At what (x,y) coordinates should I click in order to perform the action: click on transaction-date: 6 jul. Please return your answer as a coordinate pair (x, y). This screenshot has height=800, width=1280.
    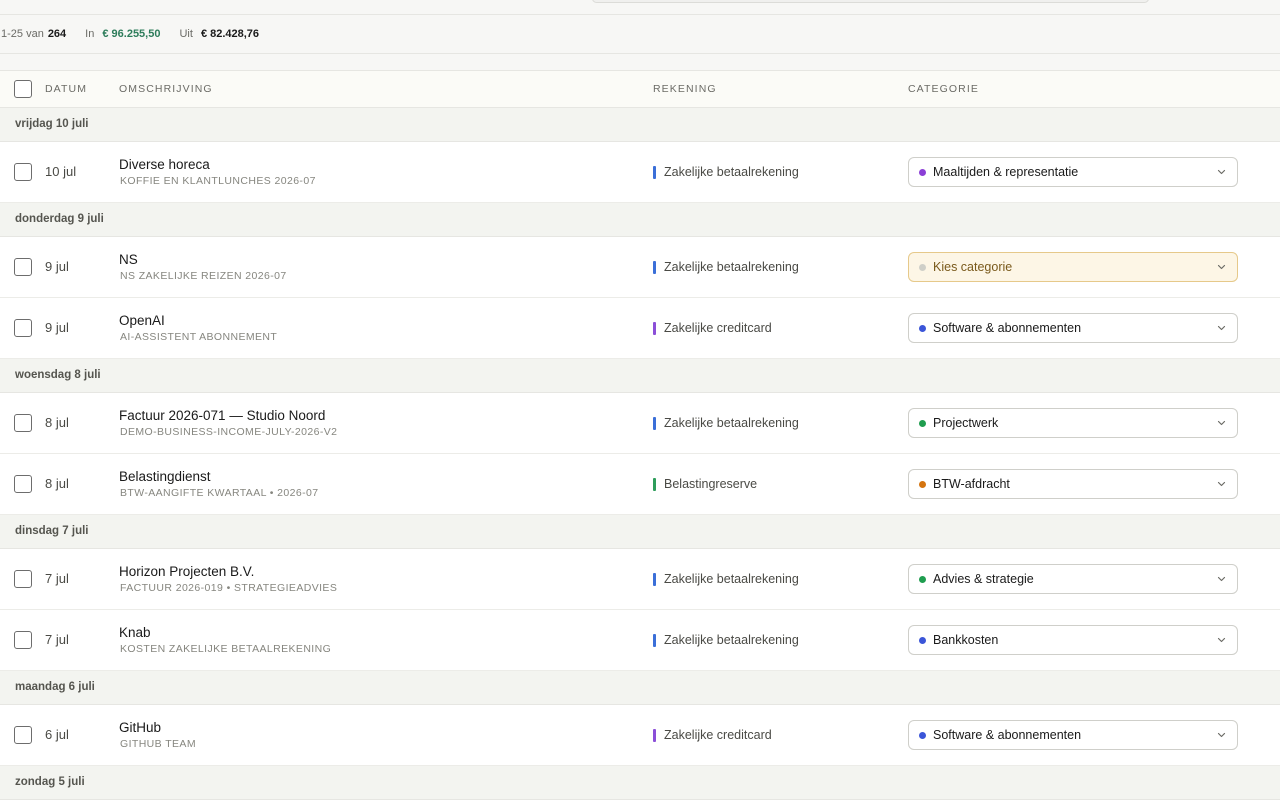
    Looking at the image, I should click on (57, 734).